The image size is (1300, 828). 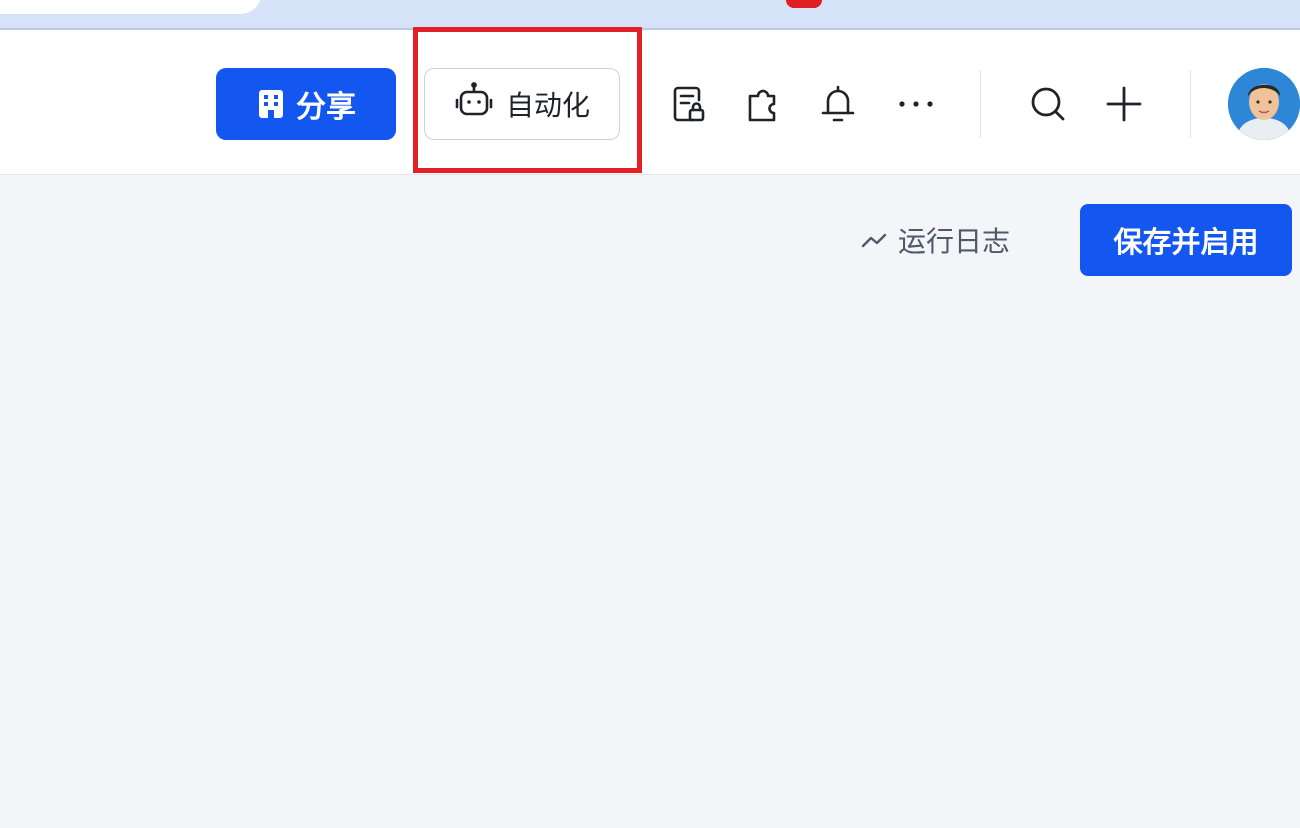 I want to click on file-lock-icon, so click(x=688, y=104).